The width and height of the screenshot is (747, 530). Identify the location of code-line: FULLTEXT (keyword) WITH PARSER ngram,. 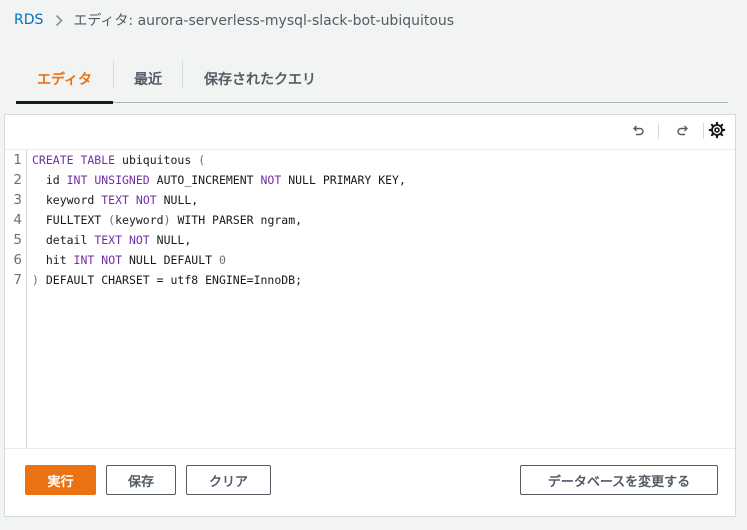
(219, 220).